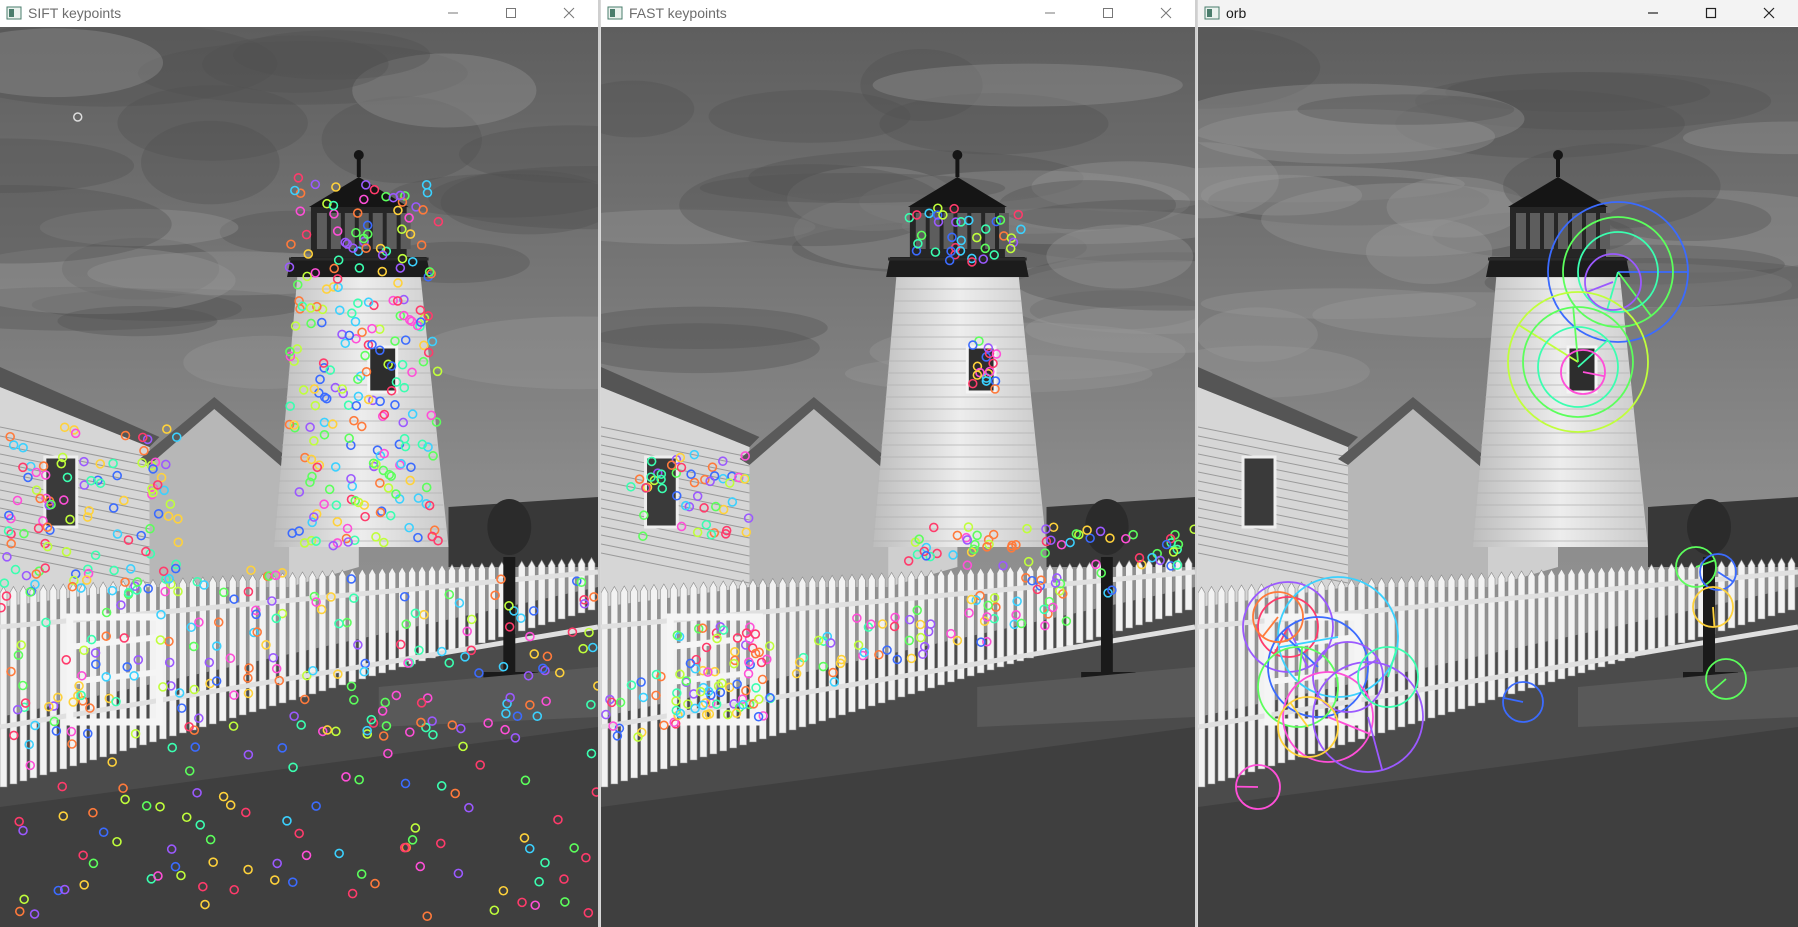 The height and width of the screenshot is (927, 1798). What do you see at coordinates (1498, 13) in the screenshot?
I see `orb-titlebar: orb` at bounding box center [1498, 13].